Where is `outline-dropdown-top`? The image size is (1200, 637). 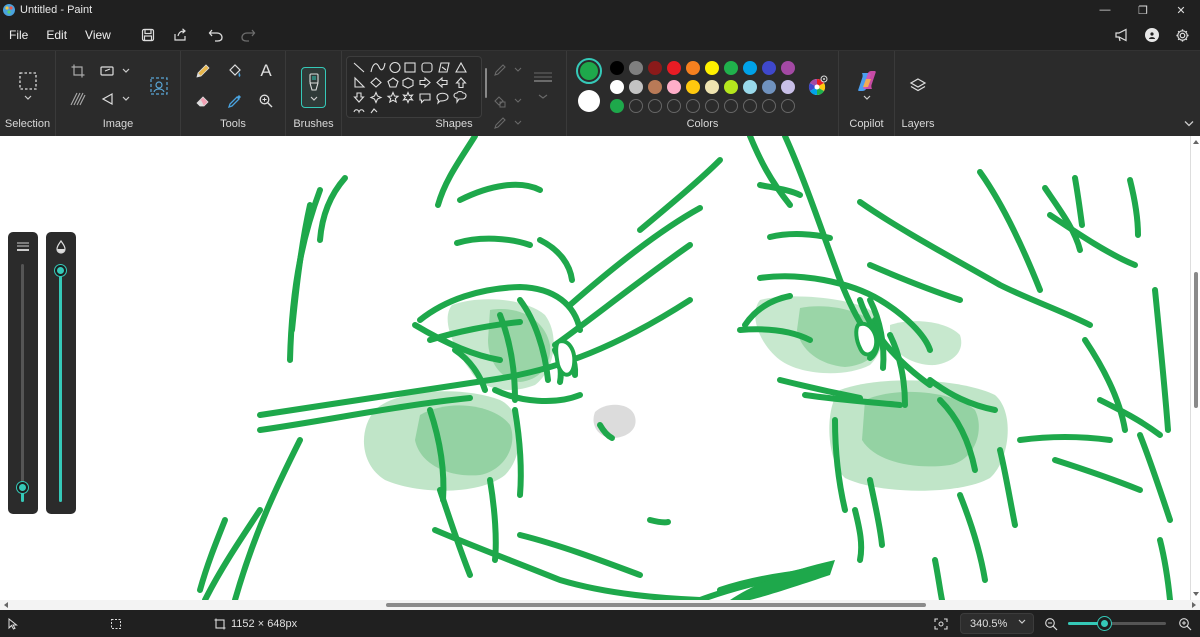 outline-dropdown-top is located at coordinates (508, 122).